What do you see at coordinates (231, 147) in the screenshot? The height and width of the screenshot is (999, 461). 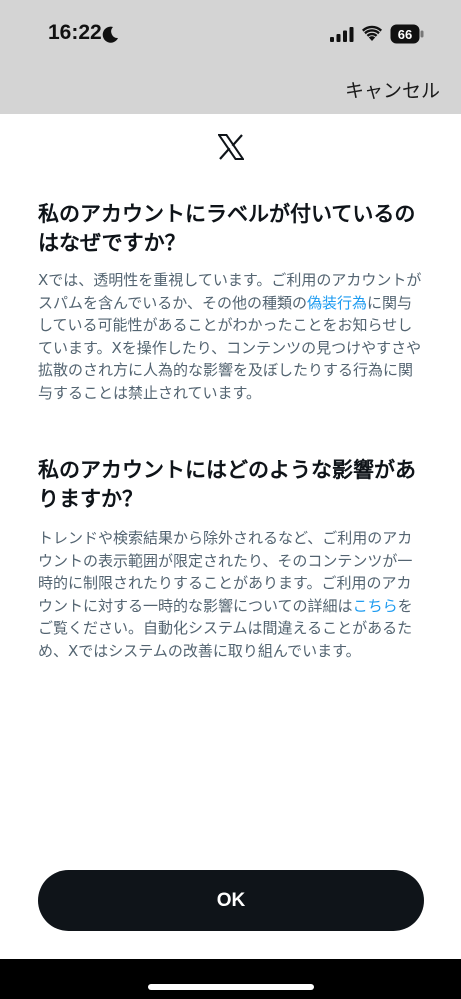 I see `x-logo-icon` at bounding box center [231, 147].